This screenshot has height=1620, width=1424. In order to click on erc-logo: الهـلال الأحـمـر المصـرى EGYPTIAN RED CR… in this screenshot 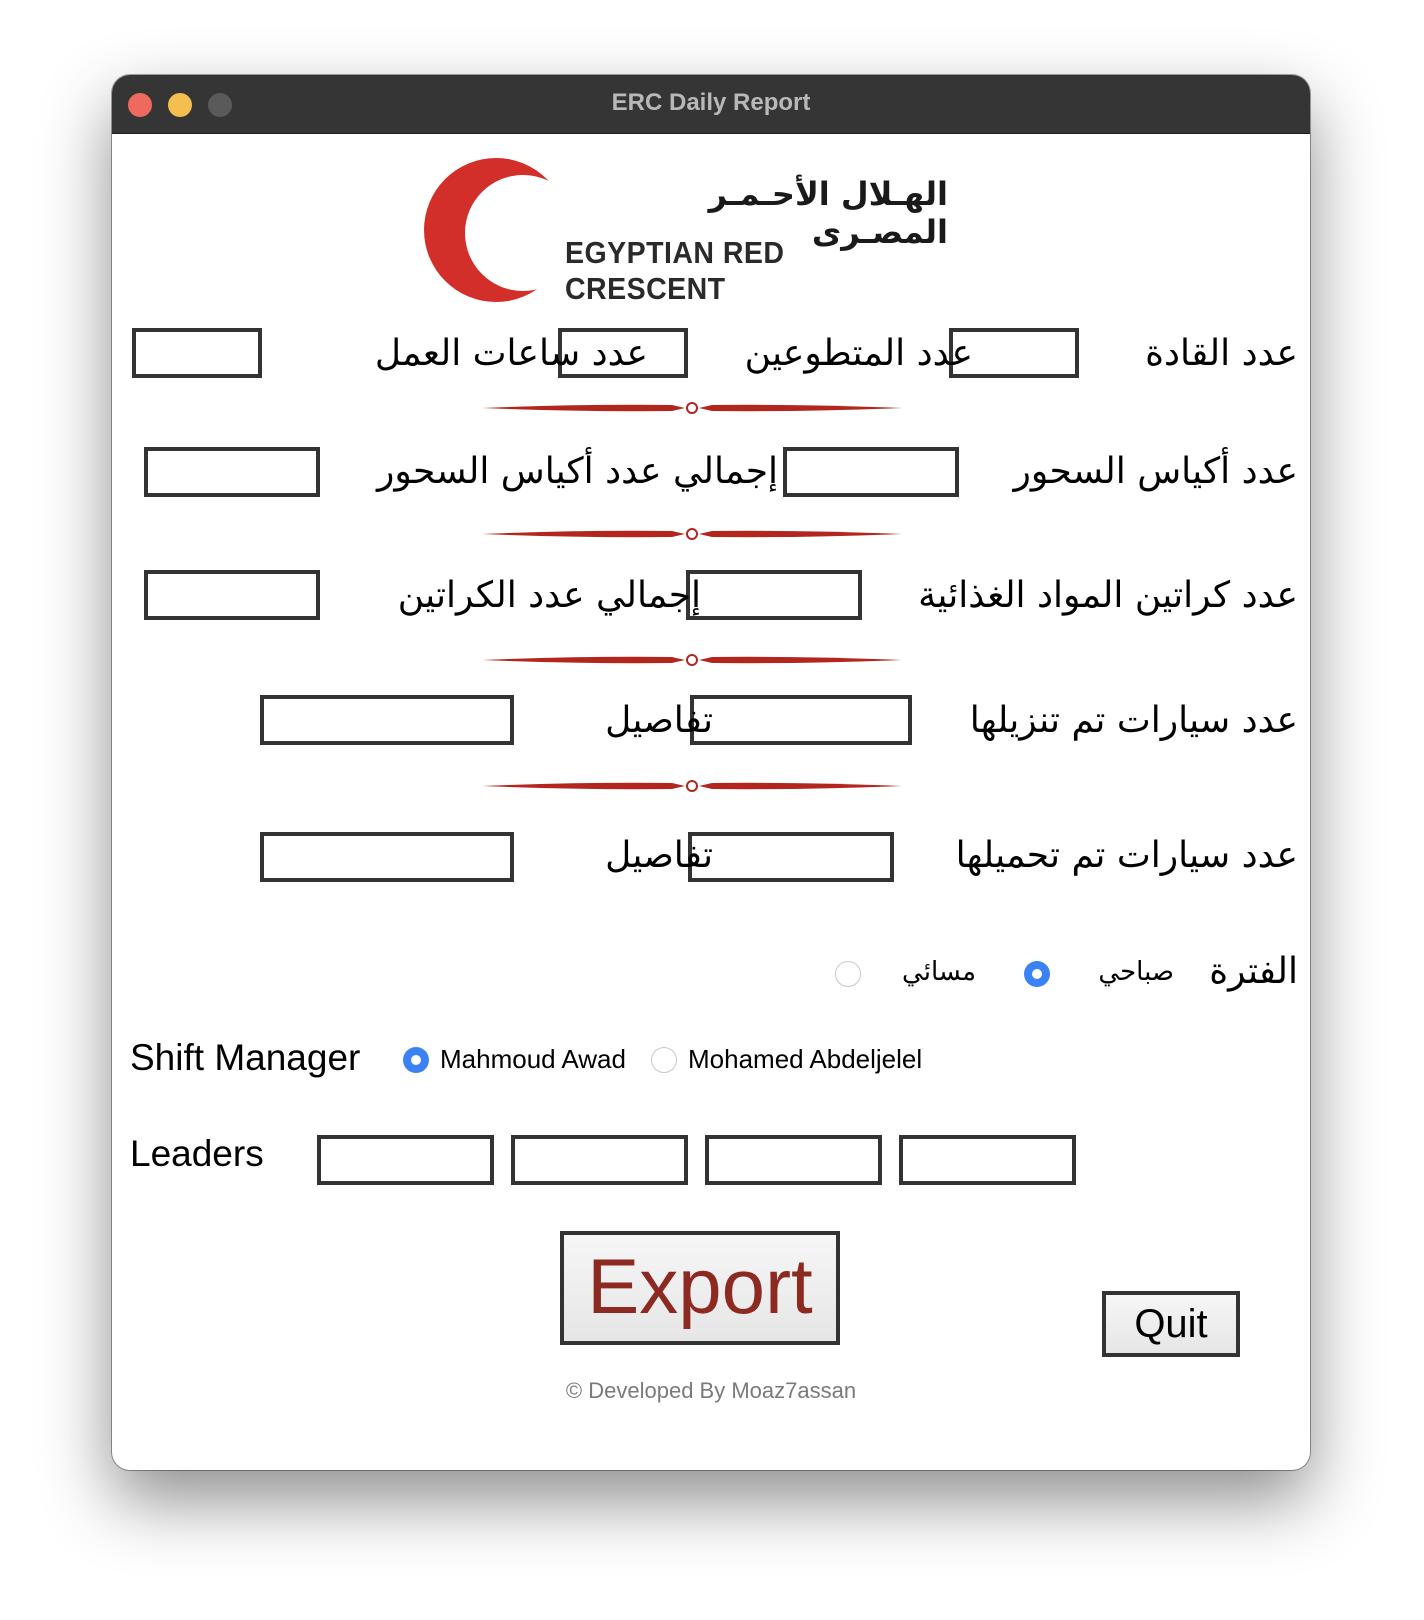, I will do `click(685, 230)`.